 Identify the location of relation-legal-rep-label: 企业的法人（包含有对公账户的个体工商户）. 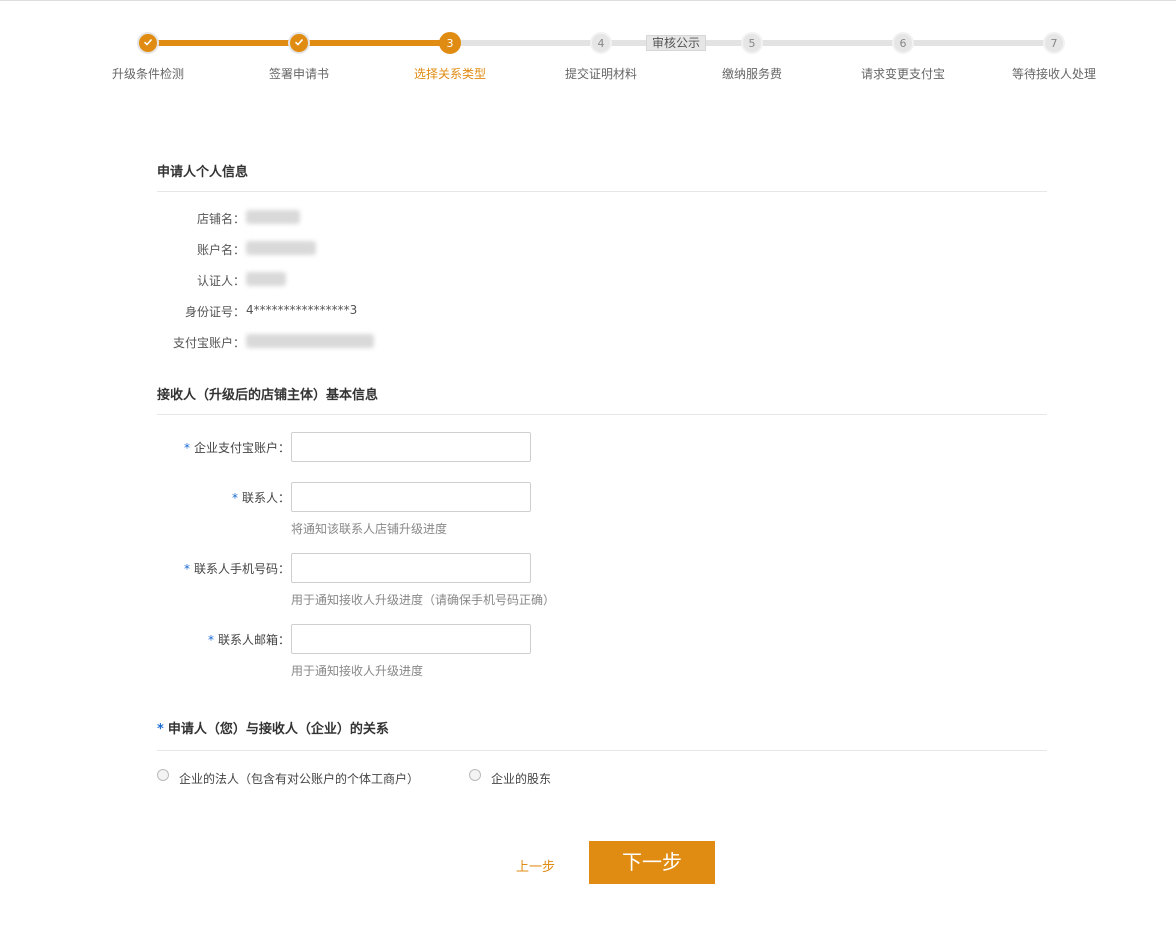
(299, 778).